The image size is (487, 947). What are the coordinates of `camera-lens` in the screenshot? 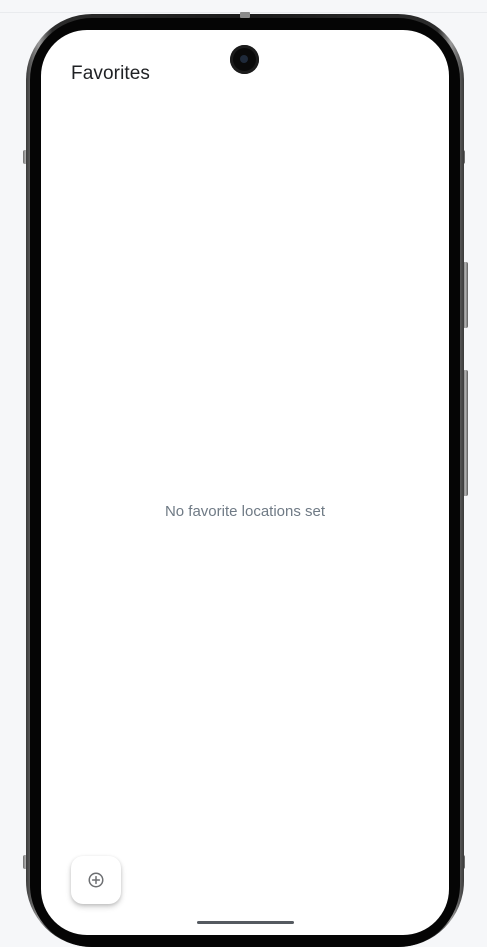 It's located at (244, 59).